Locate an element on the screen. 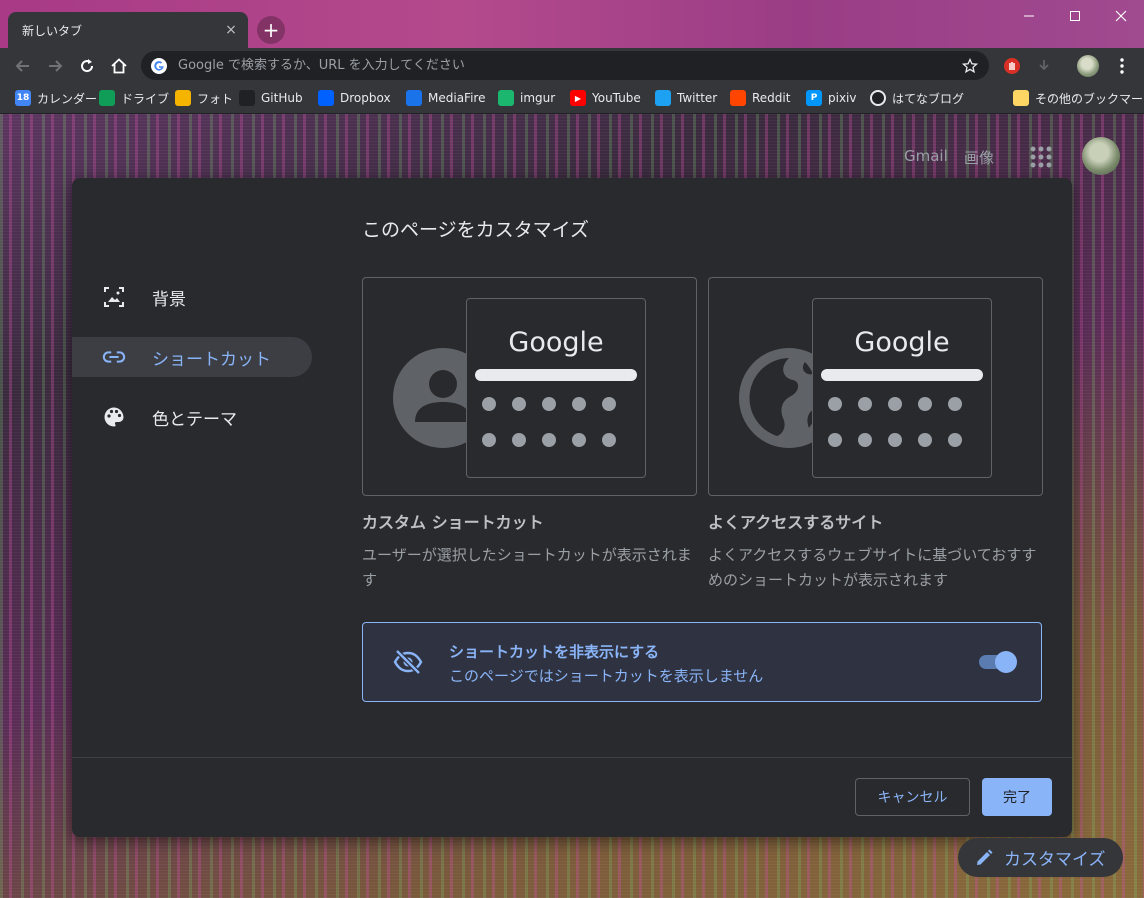  hatena-icon is located at coordinates (878, 98).